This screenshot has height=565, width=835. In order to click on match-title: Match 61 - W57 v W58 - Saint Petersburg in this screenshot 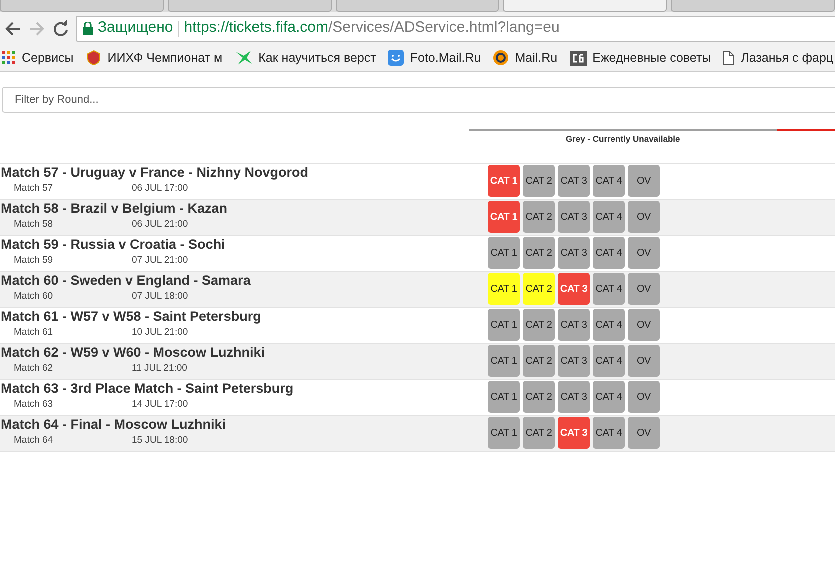, I will do `click(131, 317)`.